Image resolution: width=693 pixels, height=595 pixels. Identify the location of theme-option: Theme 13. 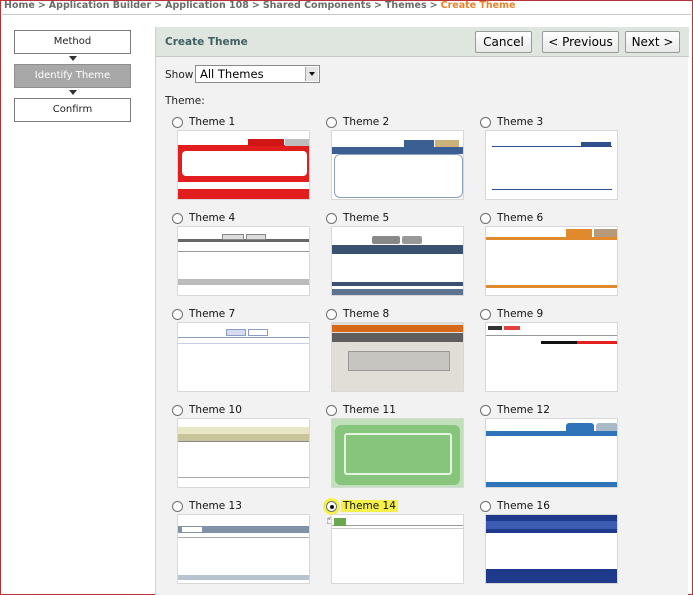
(247, 545).